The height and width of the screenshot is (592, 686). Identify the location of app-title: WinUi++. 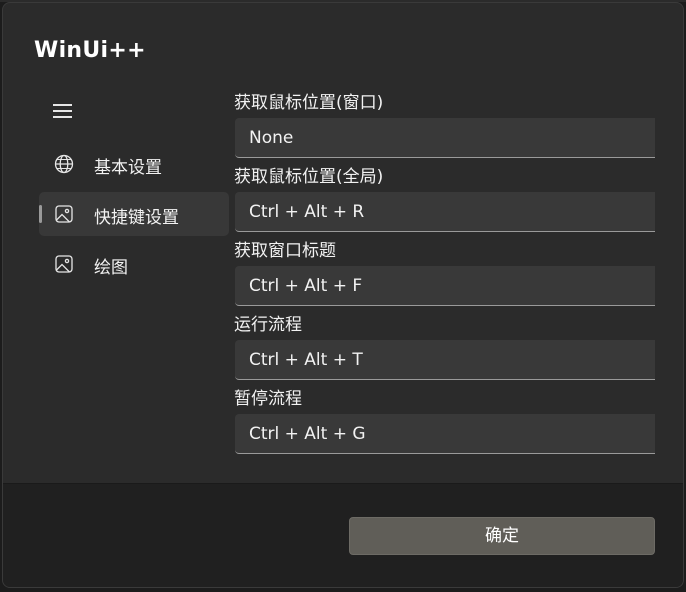
(90, 50).